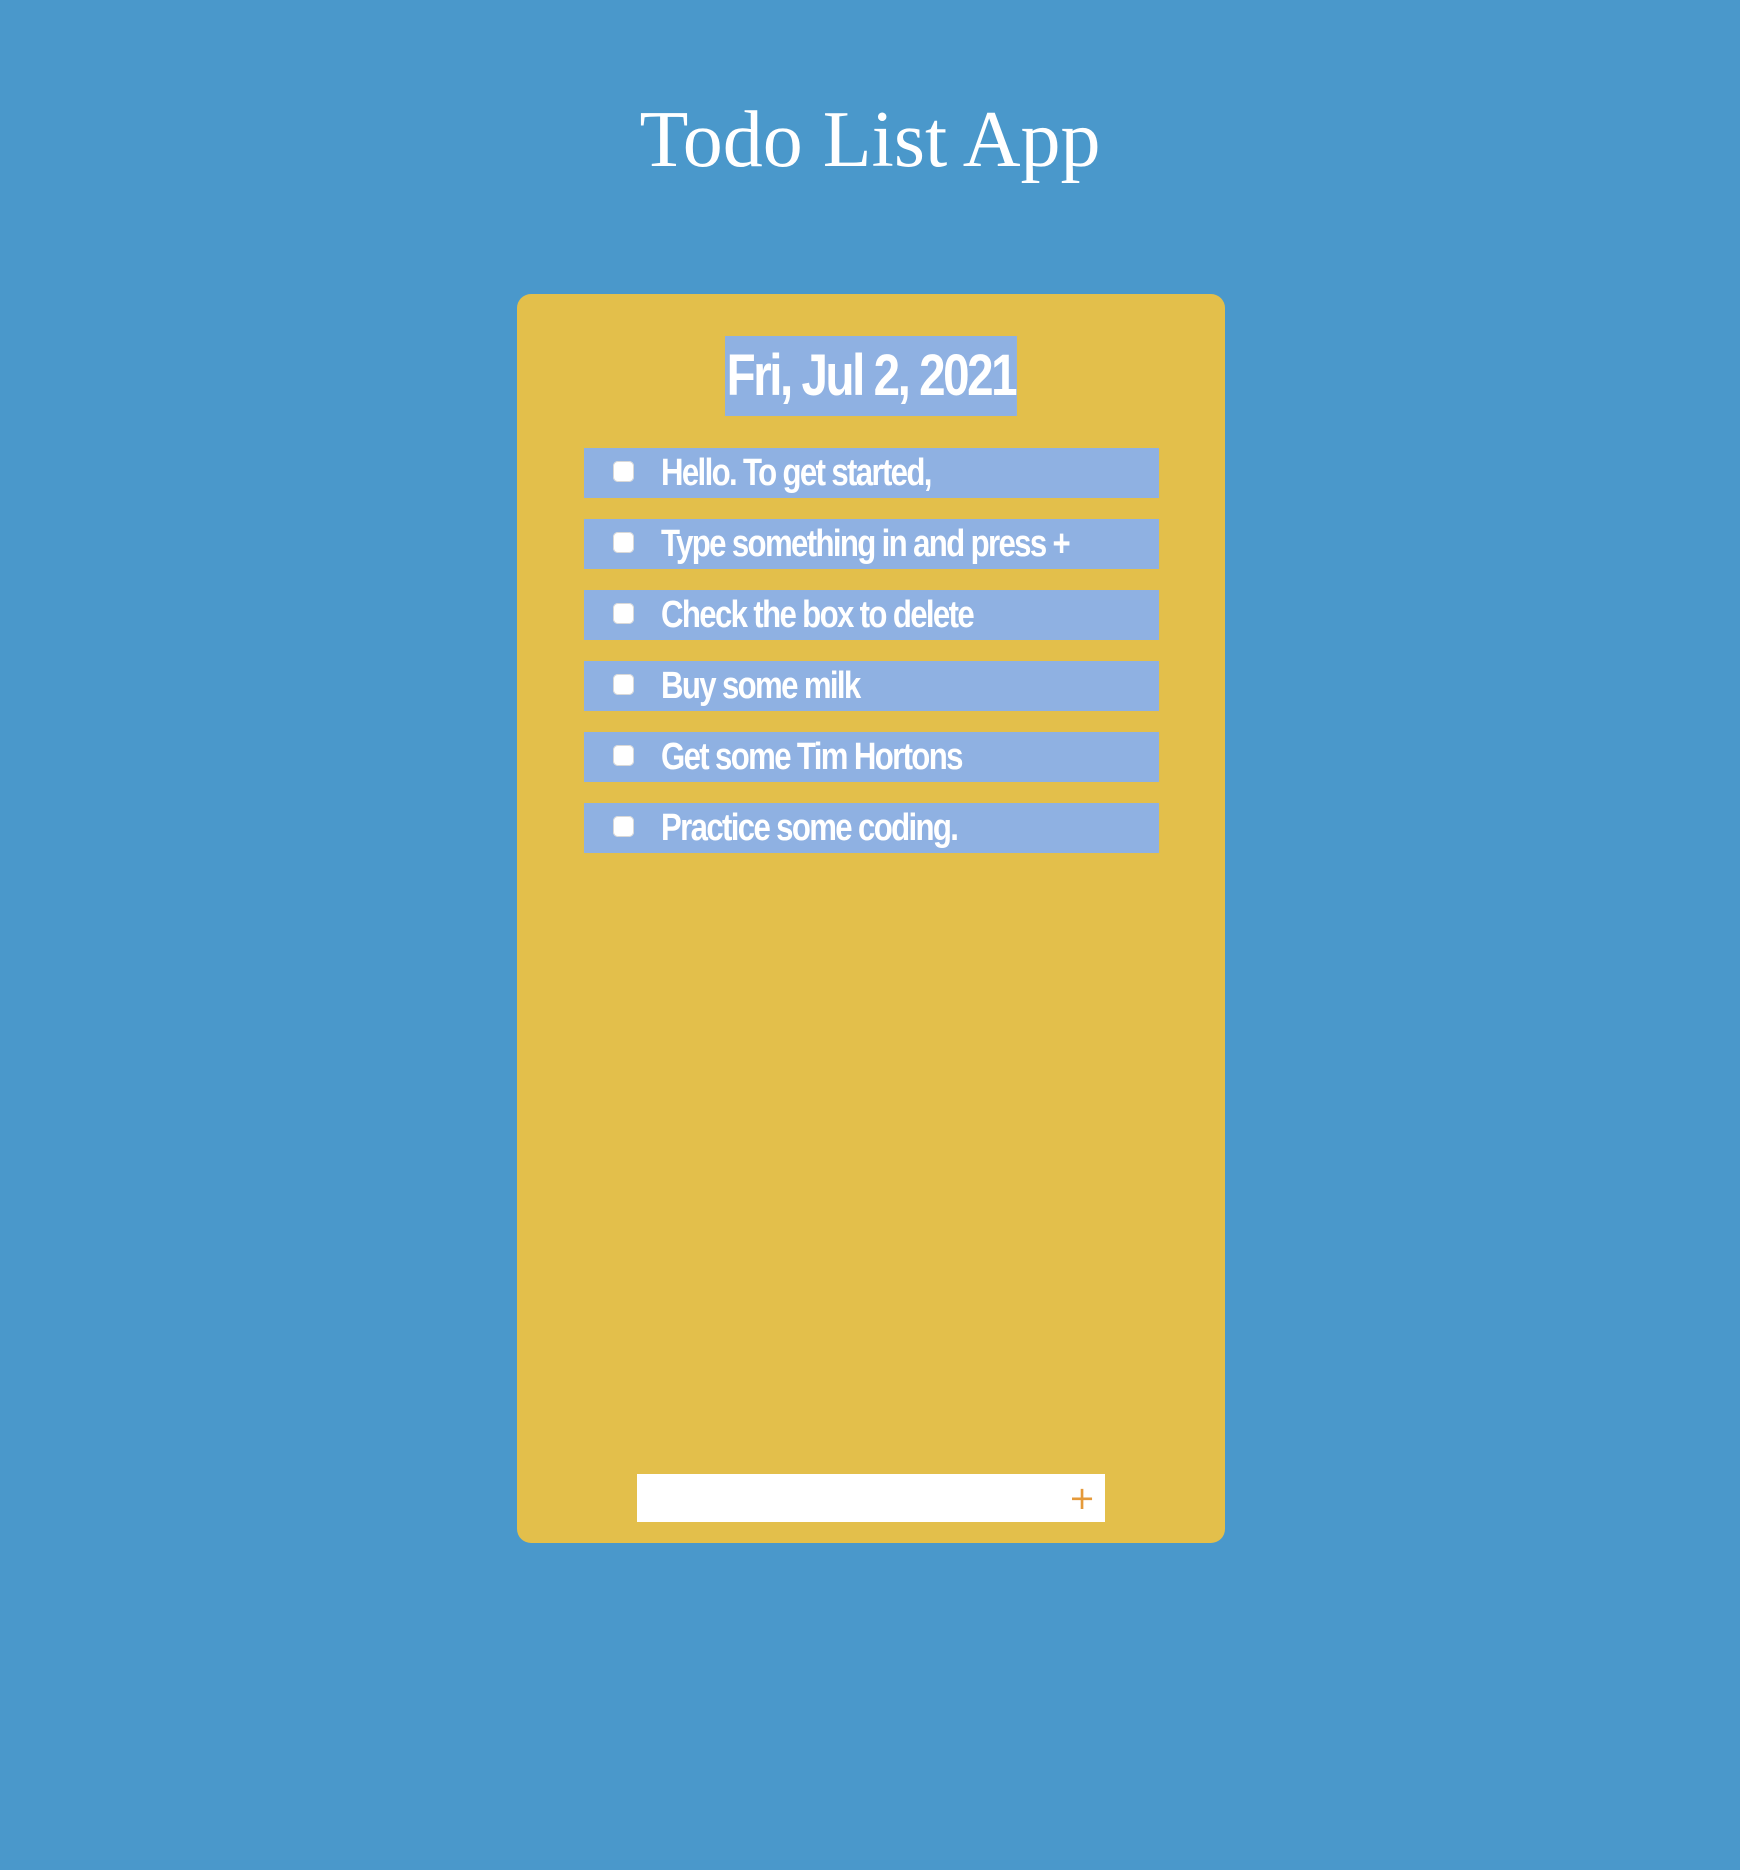 This screenshot has height=1870, width=1740. I want to click on add-todo-form: +, so click(871, 1498).